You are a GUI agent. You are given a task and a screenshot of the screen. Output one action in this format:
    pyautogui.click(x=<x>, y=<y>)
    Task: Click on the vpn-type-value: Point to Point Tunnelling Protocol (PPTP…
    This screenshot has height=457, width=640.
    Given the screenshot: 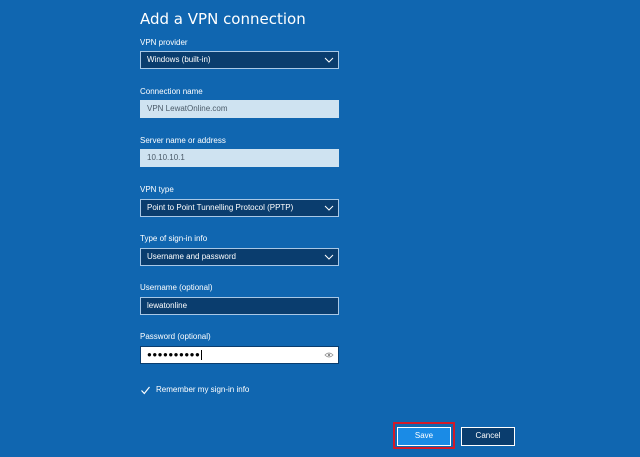 What is the action you would take?
    pyautogui.click(x=220, y=207)
    